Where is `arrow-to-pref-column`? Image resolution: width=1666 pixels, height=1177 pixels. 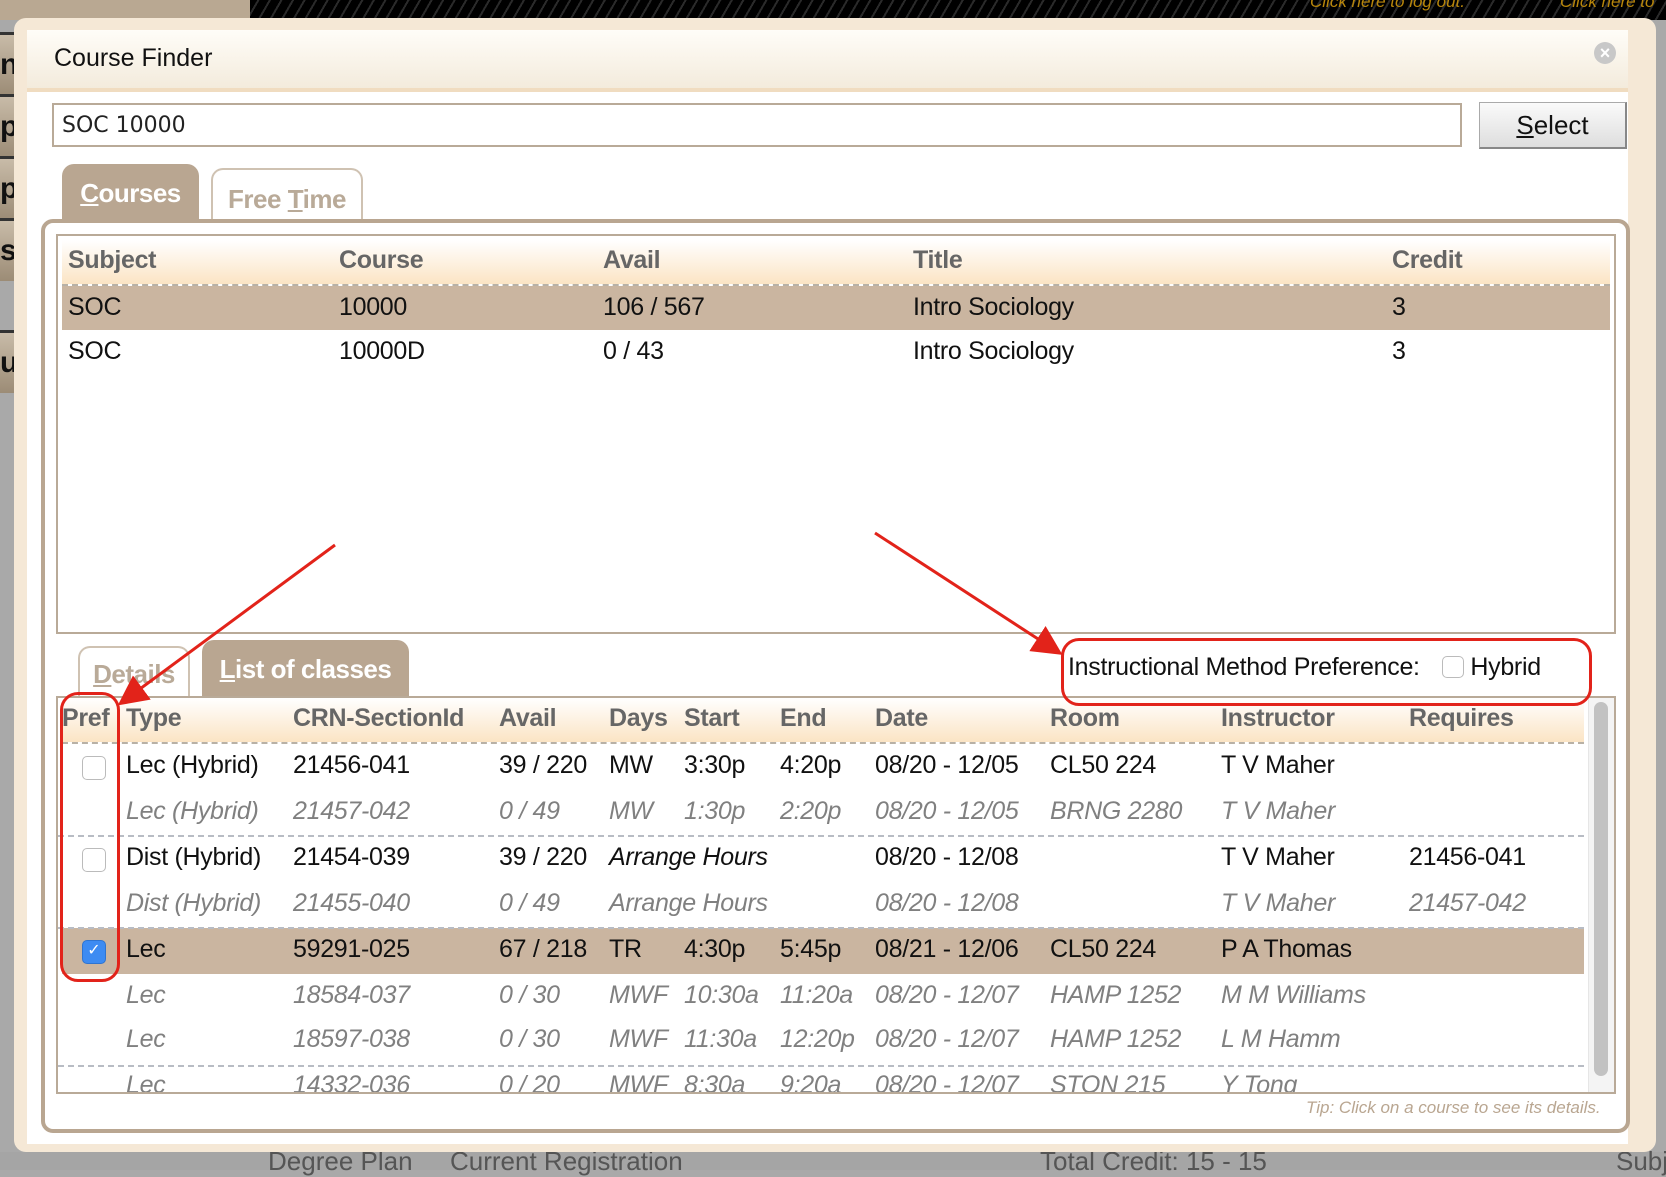
arrow-to-pref-column is located at coordinates (226, 624).